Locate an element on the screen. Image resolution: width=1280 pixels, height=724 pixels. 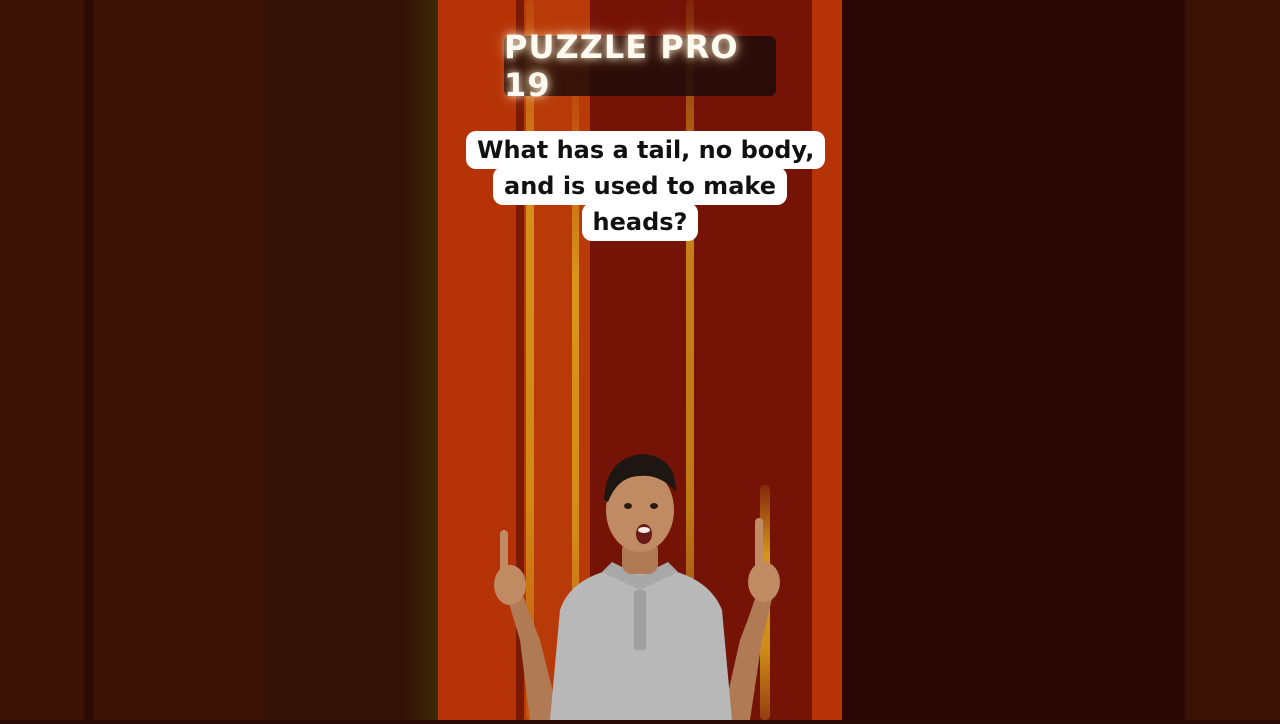
riddle-line: heads? is located at coordinates (640, 222).